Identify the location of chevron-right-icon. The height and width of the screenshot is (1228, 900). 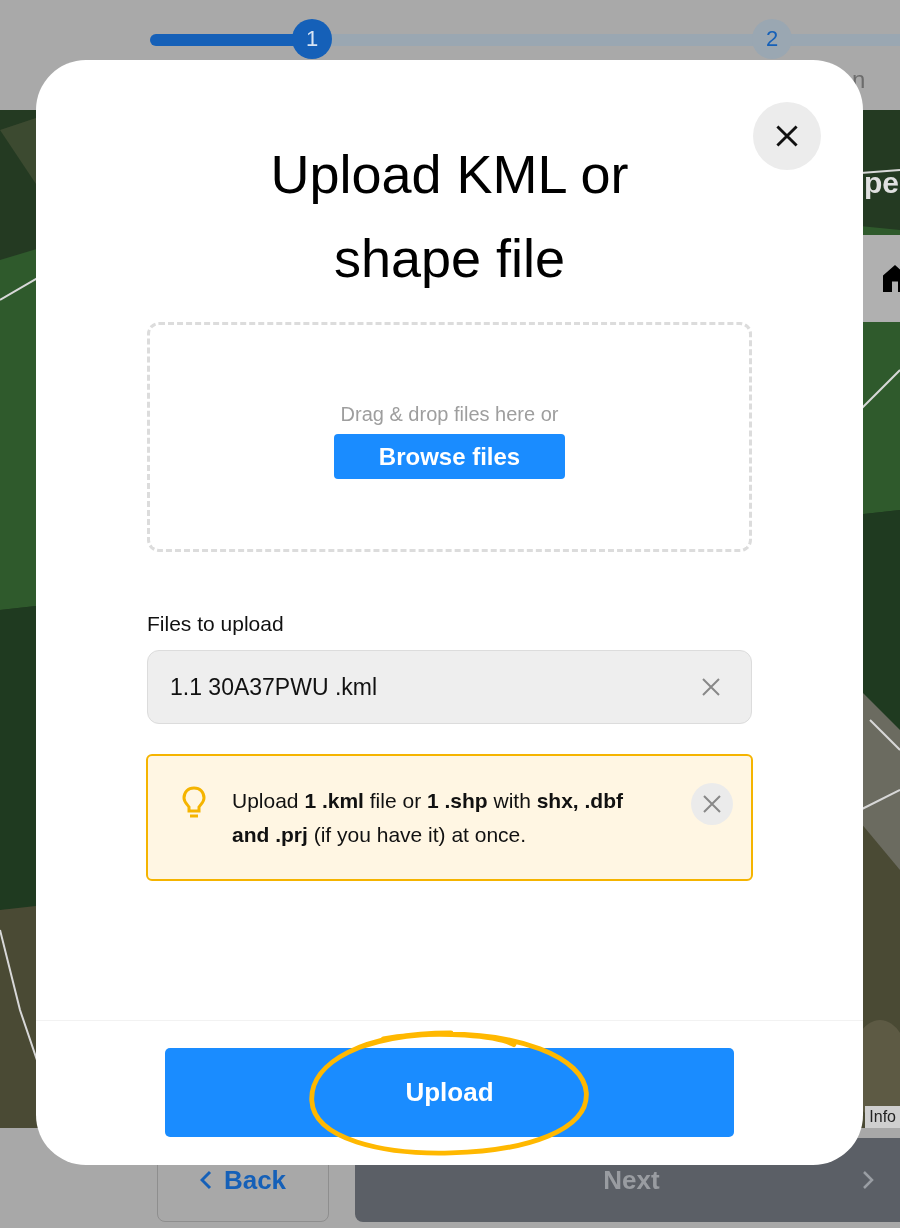
(868, 1180).